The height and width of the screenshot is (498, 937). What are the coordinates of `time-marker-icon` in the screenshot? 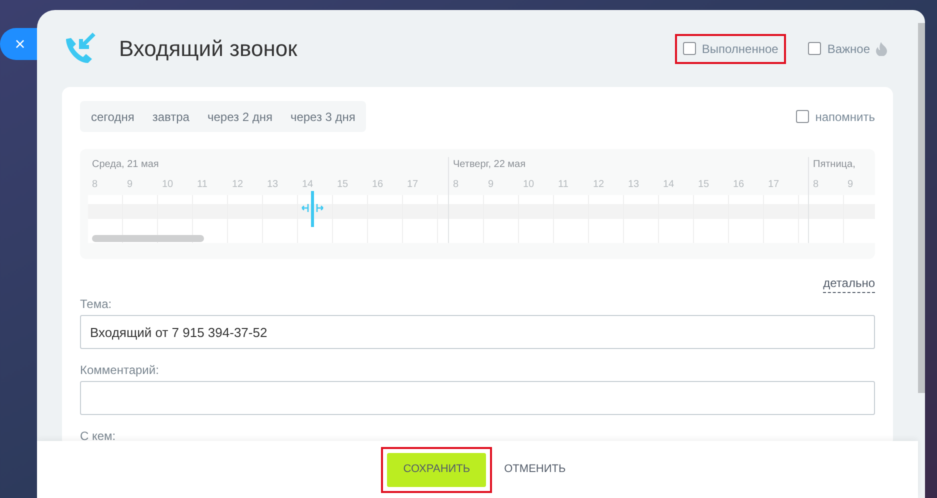 It's located at (313, 209).